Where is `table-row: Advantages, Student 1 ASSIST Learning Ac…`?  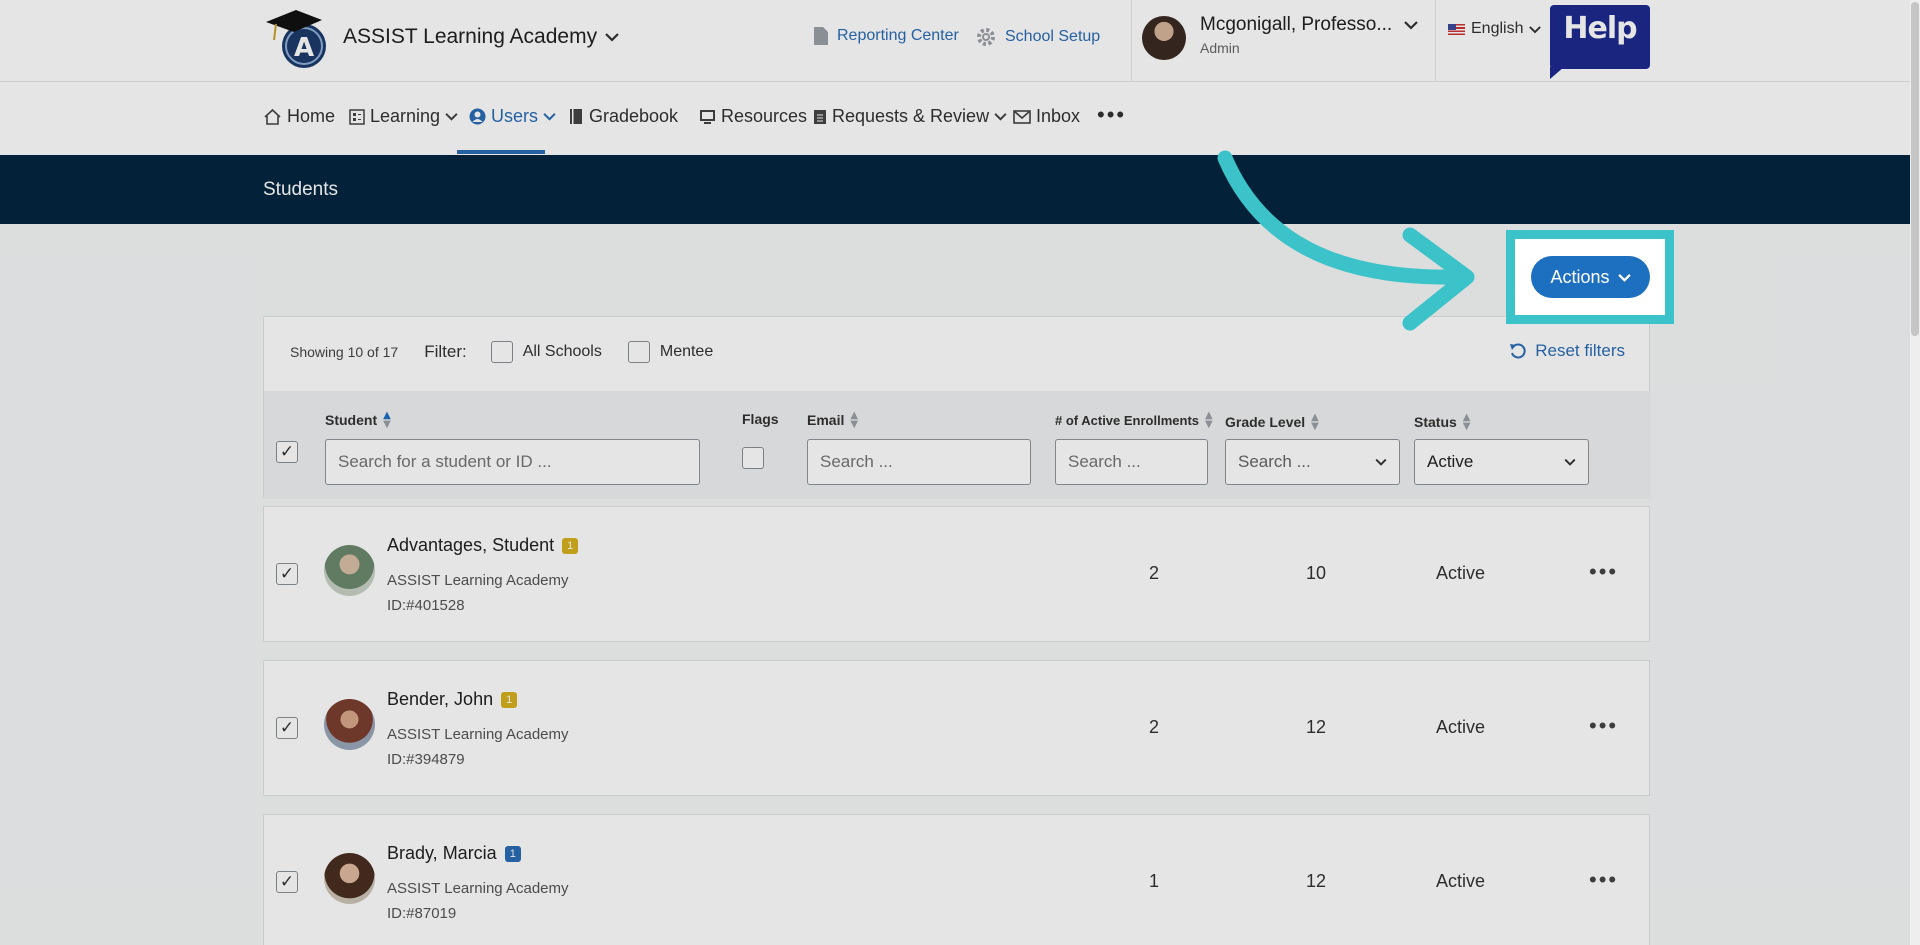
table-row: Advantages, Student 1 ASSIST Learning Ac… is located at coordinates (956, 574).